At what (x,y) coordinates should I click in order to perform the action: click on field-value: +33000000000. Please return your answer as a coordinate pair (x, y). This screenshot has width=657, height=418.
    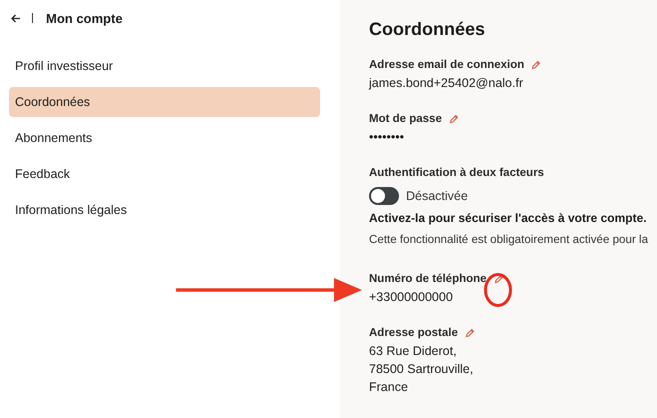
    Looking at the image, I should click on (411, 297).